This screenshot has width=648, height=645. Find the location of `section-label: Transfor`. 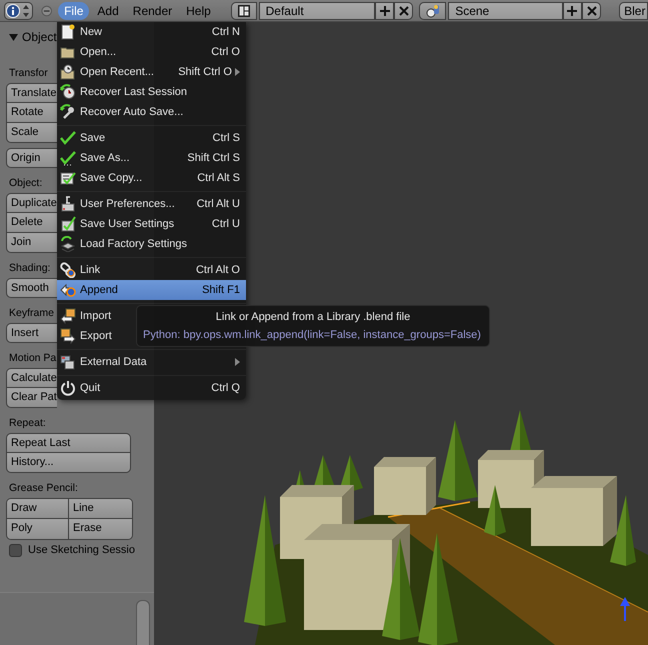

section-label: Transfor is located at coordinates (28, 73).